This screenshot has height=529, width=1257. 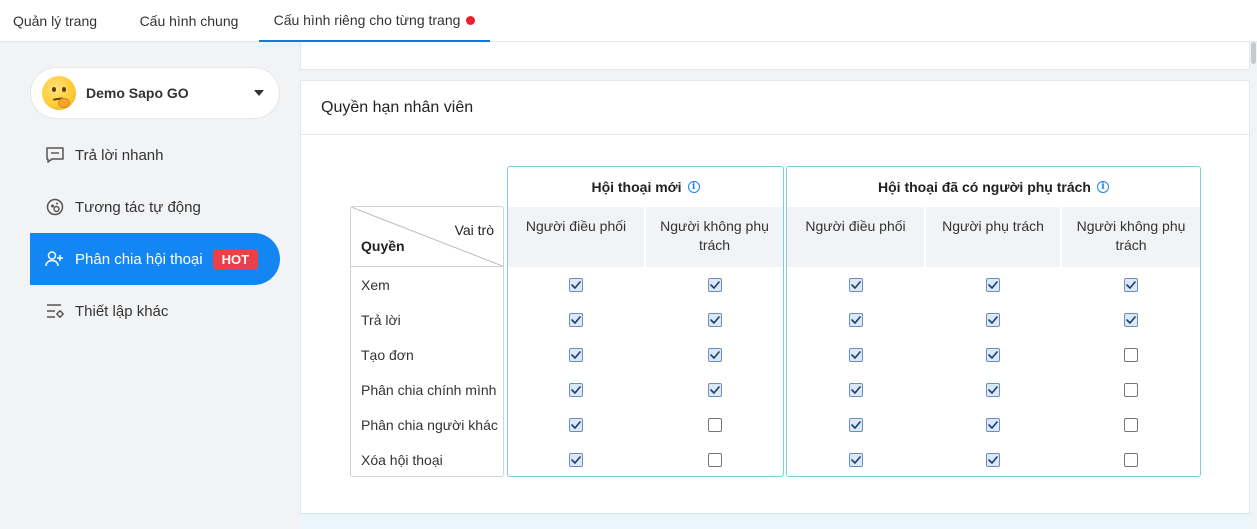 What do you see at coordinates (139, 259) in the screenshot?
I see `sidebar-item-label: Phân chia hội thoại` at bounding box center [139, 259].